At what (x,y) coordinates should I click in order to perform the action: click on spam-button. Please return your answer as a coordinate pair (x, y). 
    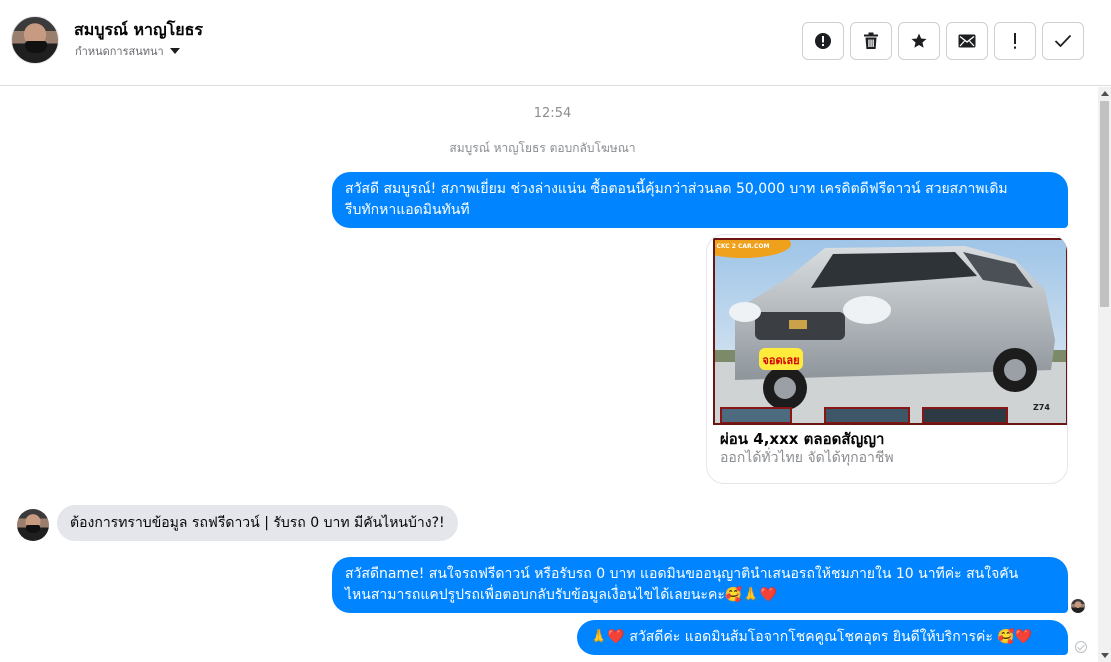
    Looking at the image, I should click on (823, 41).